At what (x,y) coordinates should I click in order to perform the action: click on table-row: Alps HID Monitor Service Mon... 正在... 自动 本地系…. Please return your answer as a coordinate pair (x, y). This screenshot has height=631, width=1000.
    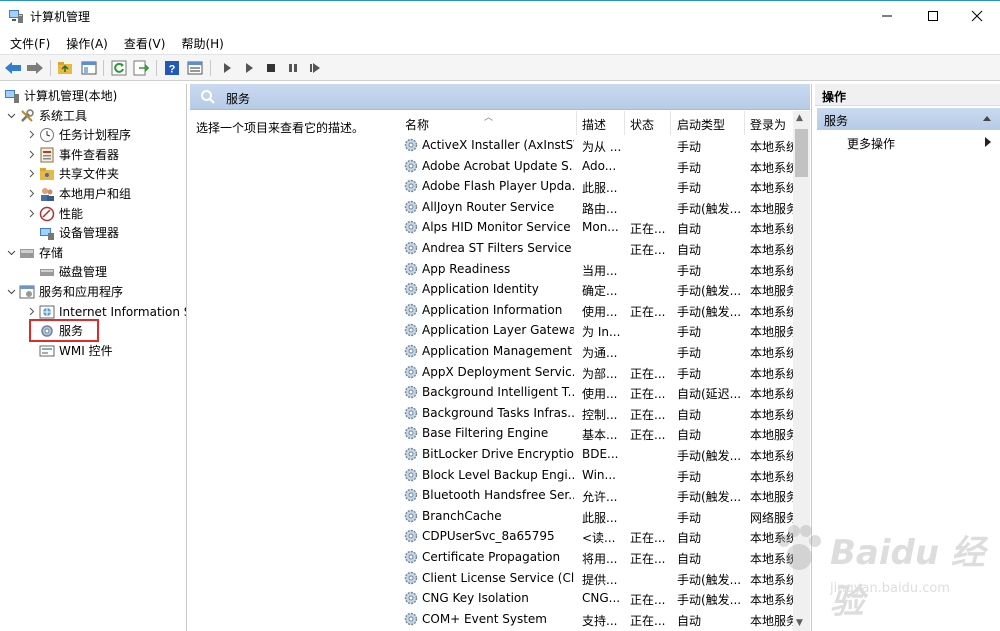
    Looking at the image, I should click on (598, 227).